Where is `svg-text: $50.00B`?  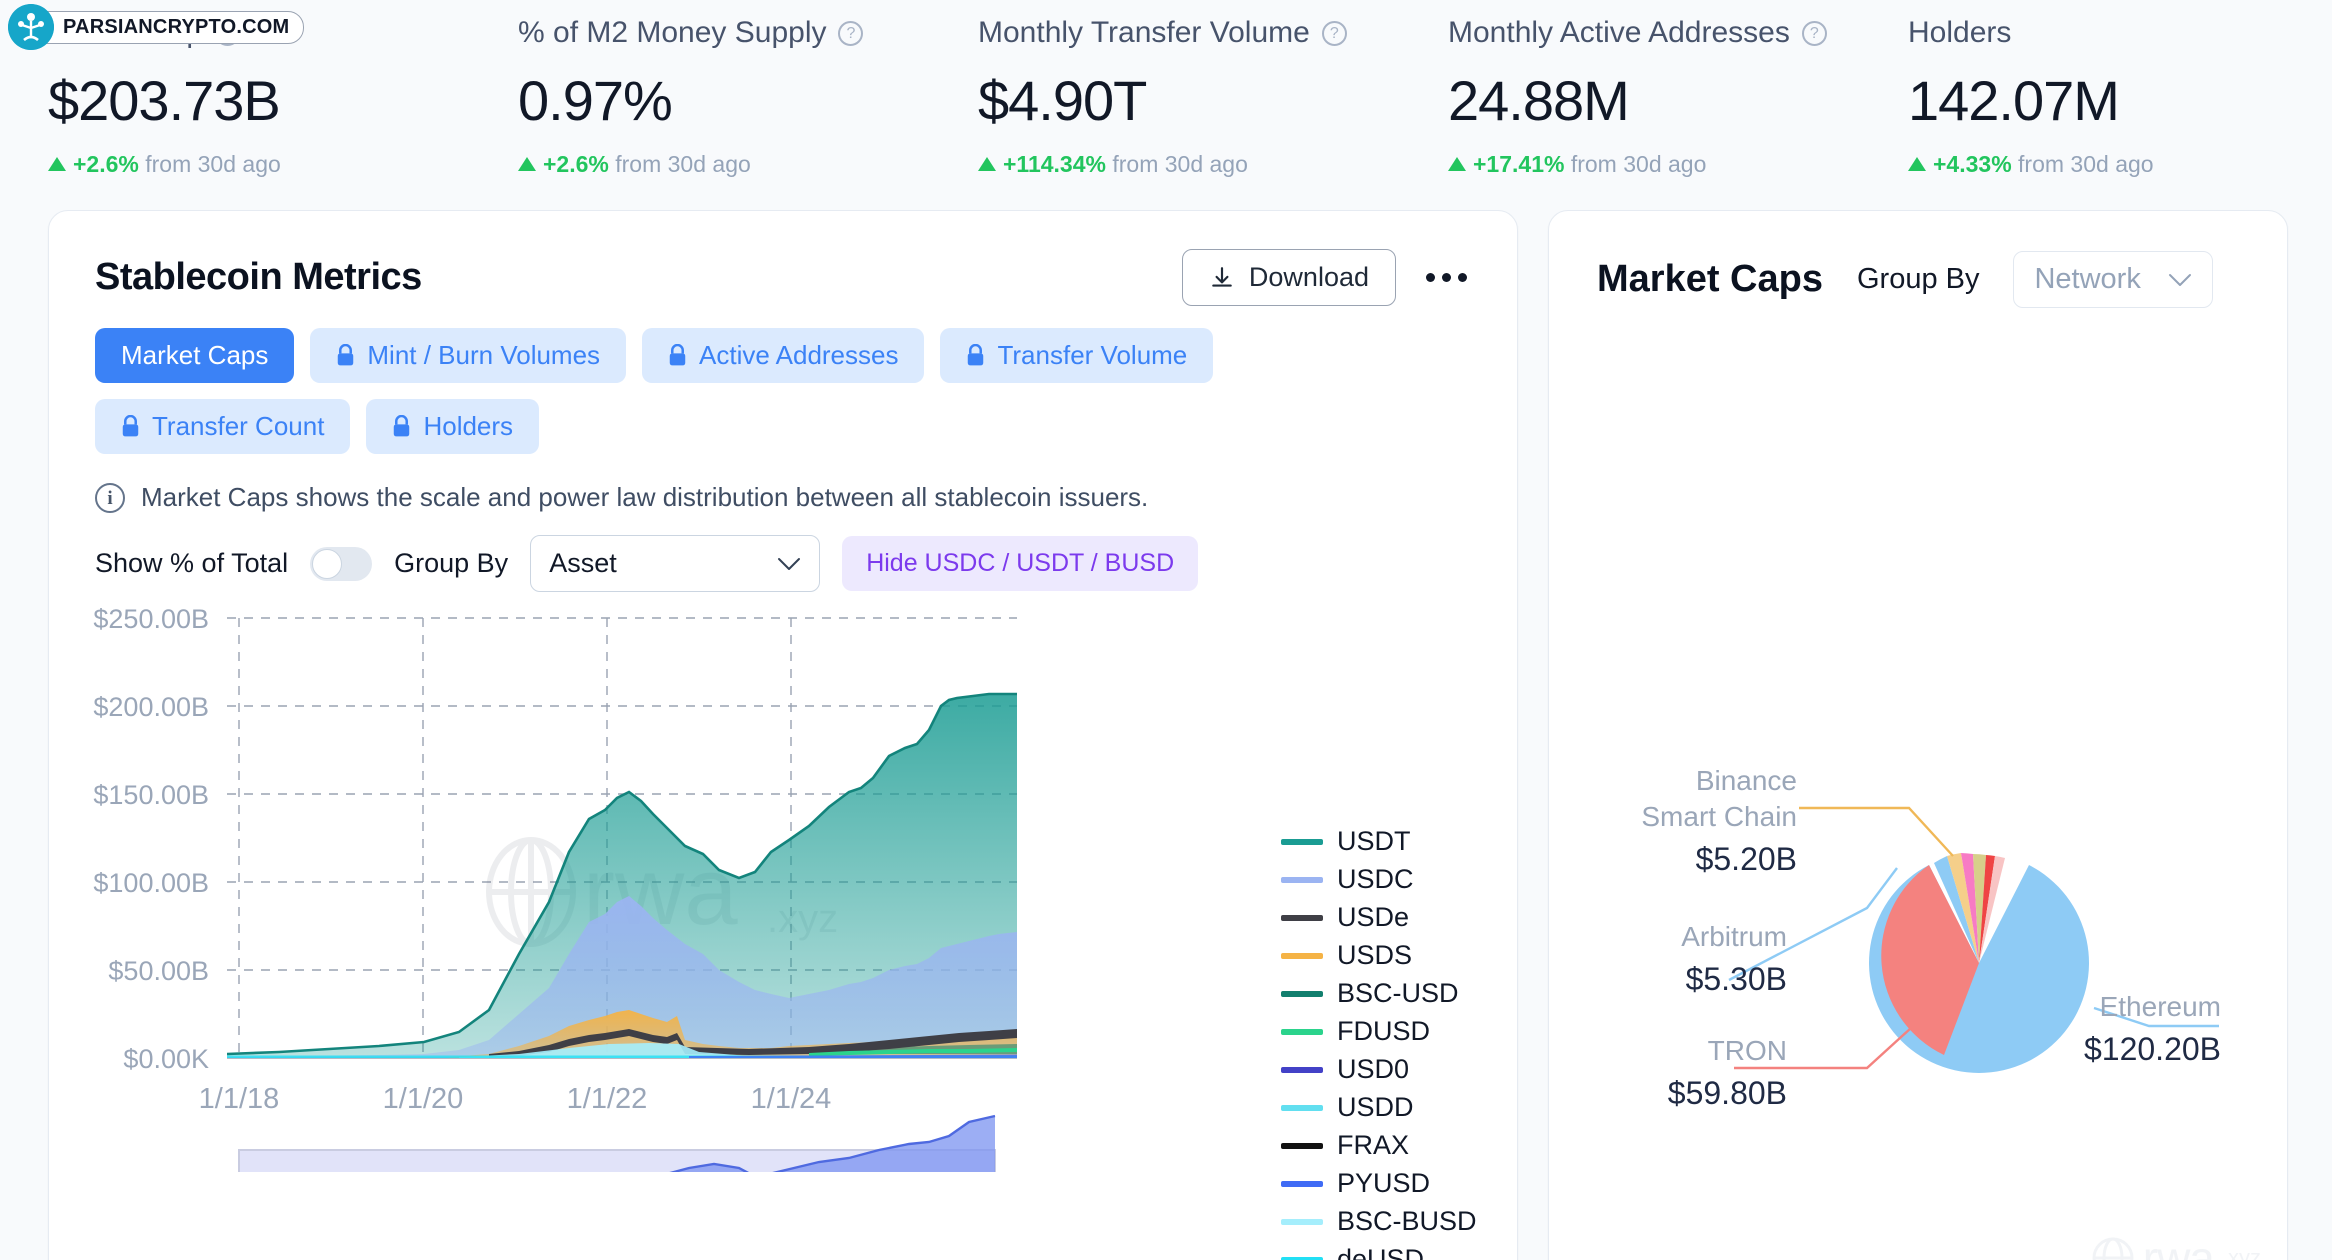
svg-text: $50.00B is located at coordinates (158, 971).